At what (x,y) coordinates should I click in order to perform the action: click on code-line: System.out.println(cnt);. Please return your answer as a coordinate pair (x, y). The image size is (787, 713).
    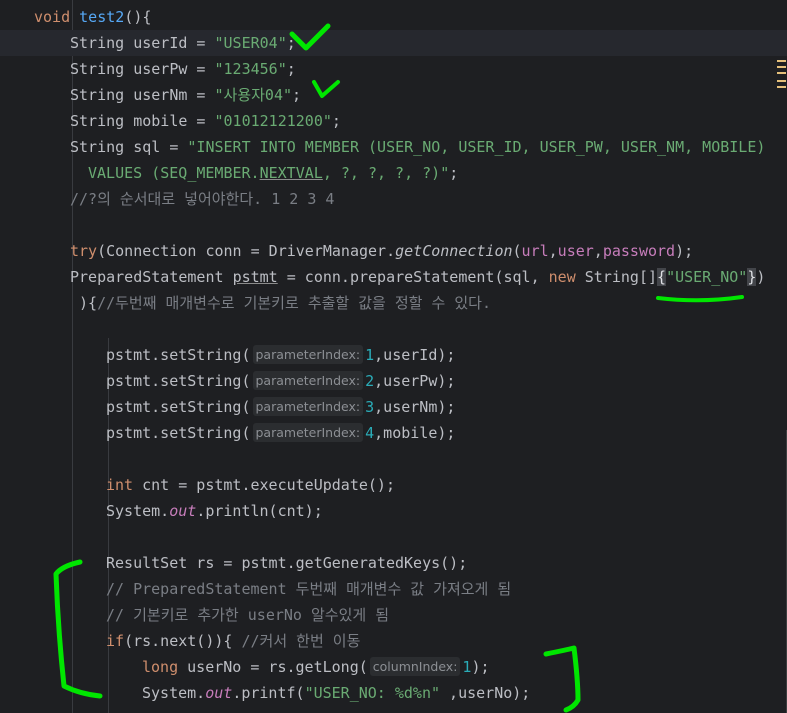
    Looking at the image, I should click on (393, 511).